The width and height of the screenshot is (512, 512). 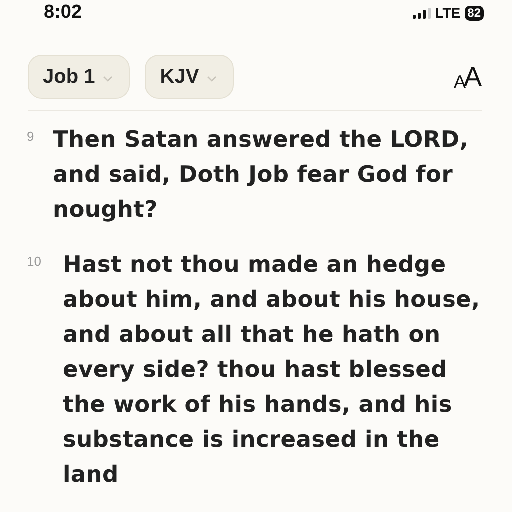 What do you see at coordinates (63, 13) in the screenshot?
I see `status-time: 8:02` at bounding box center [63, 13].